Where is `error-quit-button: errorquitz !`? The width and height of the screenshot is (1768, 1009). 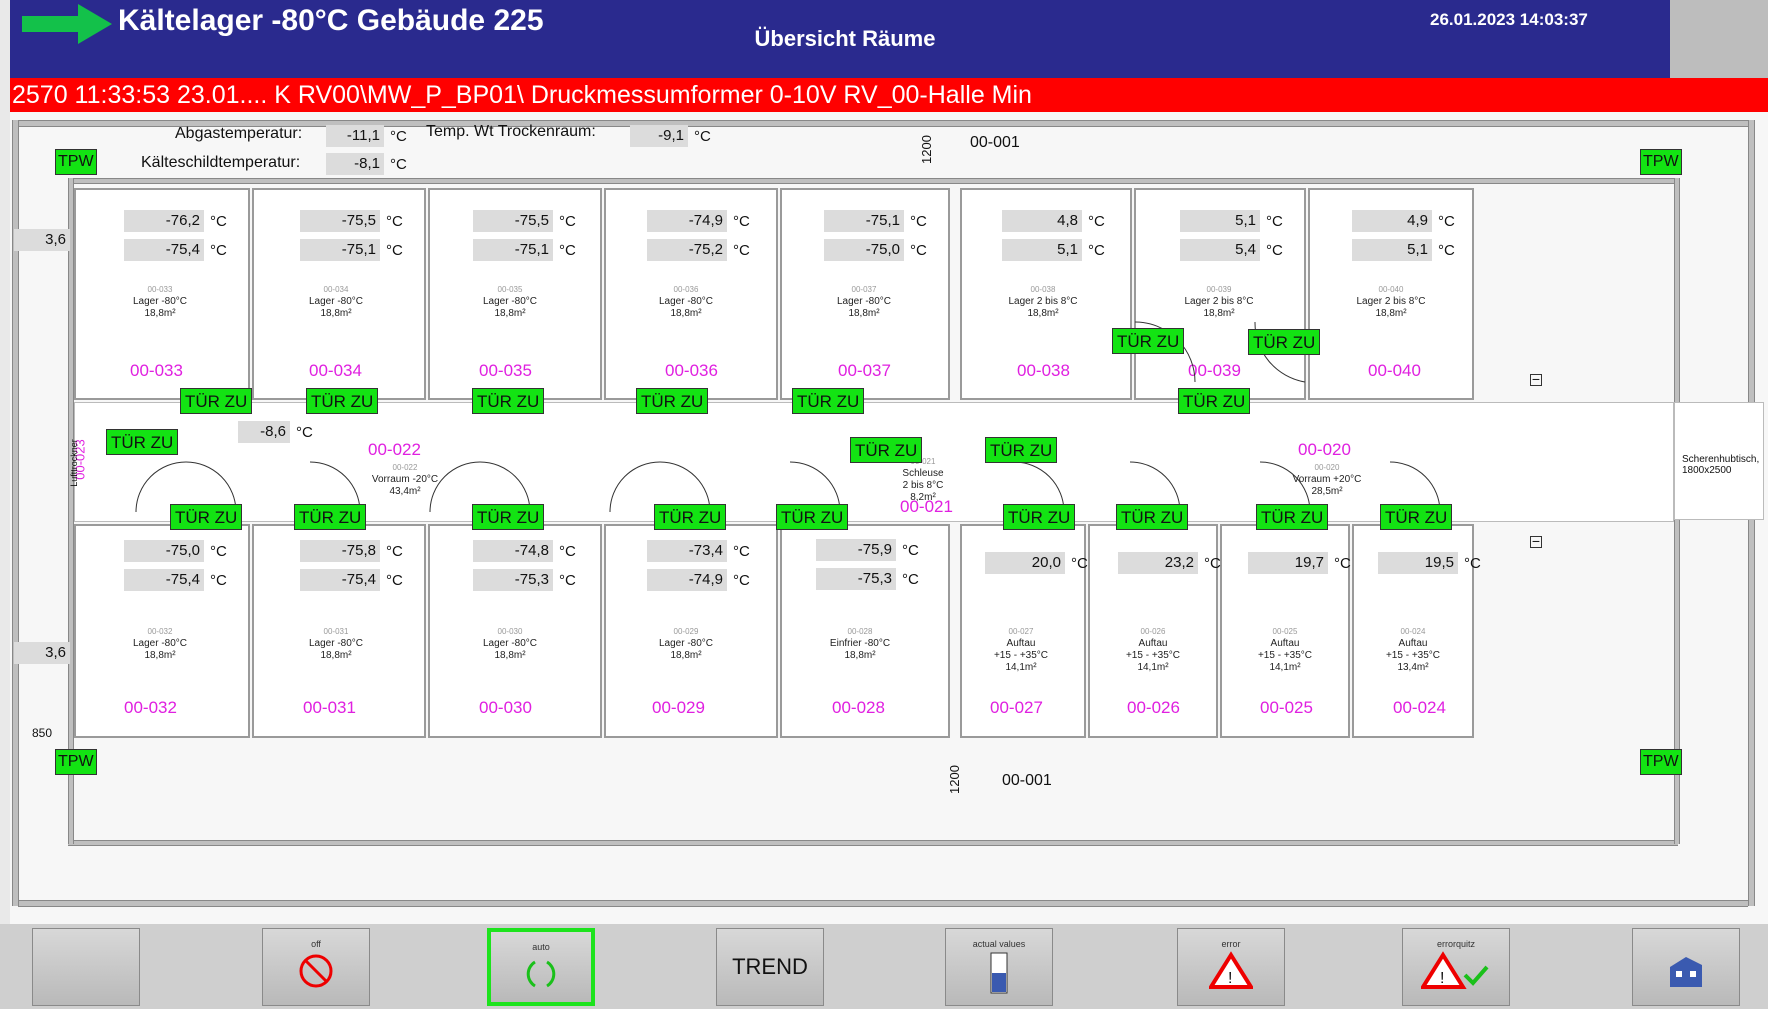
error-quit-button: errorquitz ! is located at coordinates (1456, 967).